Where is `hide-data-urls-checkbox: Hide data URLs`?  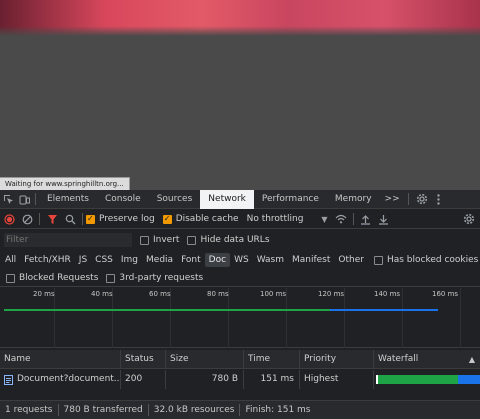
hide-data-urls-checkbox: Hide data URLs is located at coordinates (228, 240).